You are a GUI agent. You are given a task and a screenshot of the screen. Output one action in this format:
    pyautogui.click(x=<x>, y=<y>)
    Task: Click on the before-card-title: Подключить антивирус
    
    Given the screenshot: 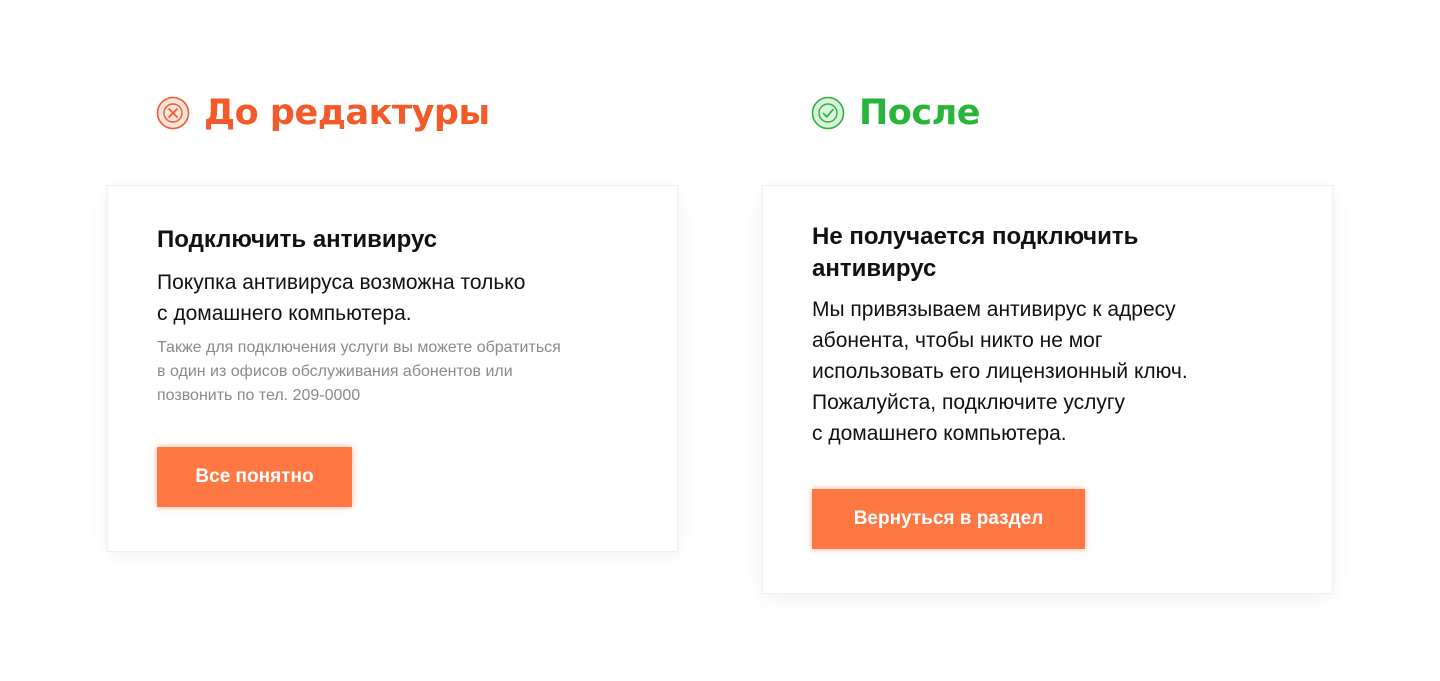 What is the action you would take?
    pyautogui.click(x=297, y=239)
    